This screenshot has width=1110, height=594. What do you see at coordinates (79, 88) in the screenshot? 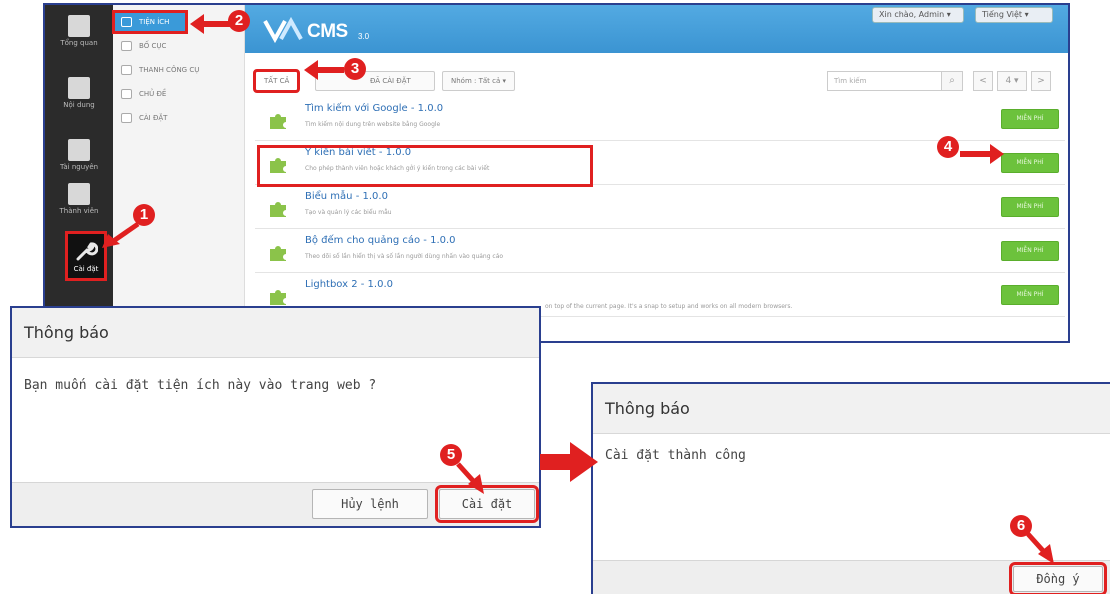
I see `document-icon` at bounding box center [79, 88].